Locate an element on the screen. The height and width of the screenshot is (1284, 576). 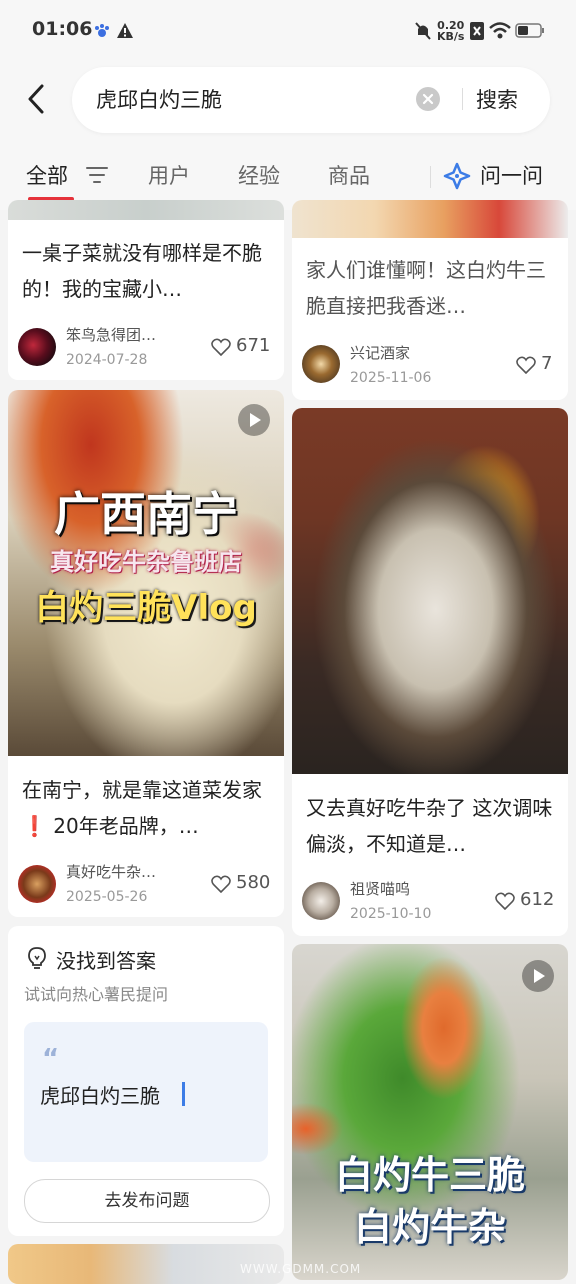
filter-icon is located at coordinates (97, 175).